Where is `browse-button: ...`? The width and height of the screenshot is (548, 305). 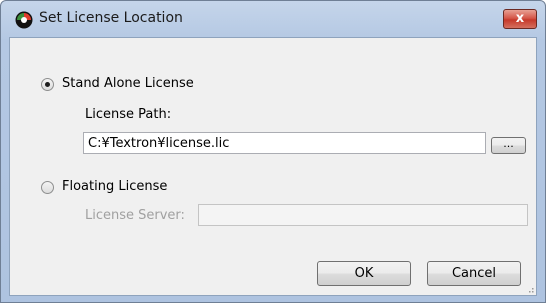 browse-button: ... is located at coordinates (508, 145).